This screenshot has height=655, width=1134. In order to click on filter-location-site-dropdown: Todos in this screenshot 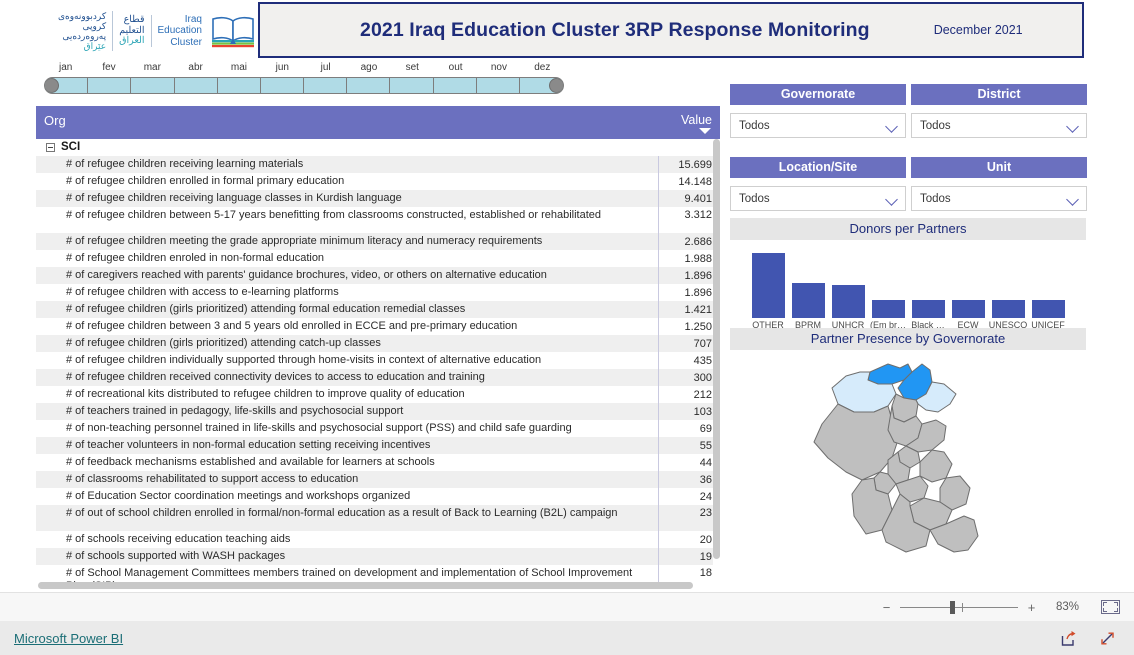, I will do `click(818, 198)`.